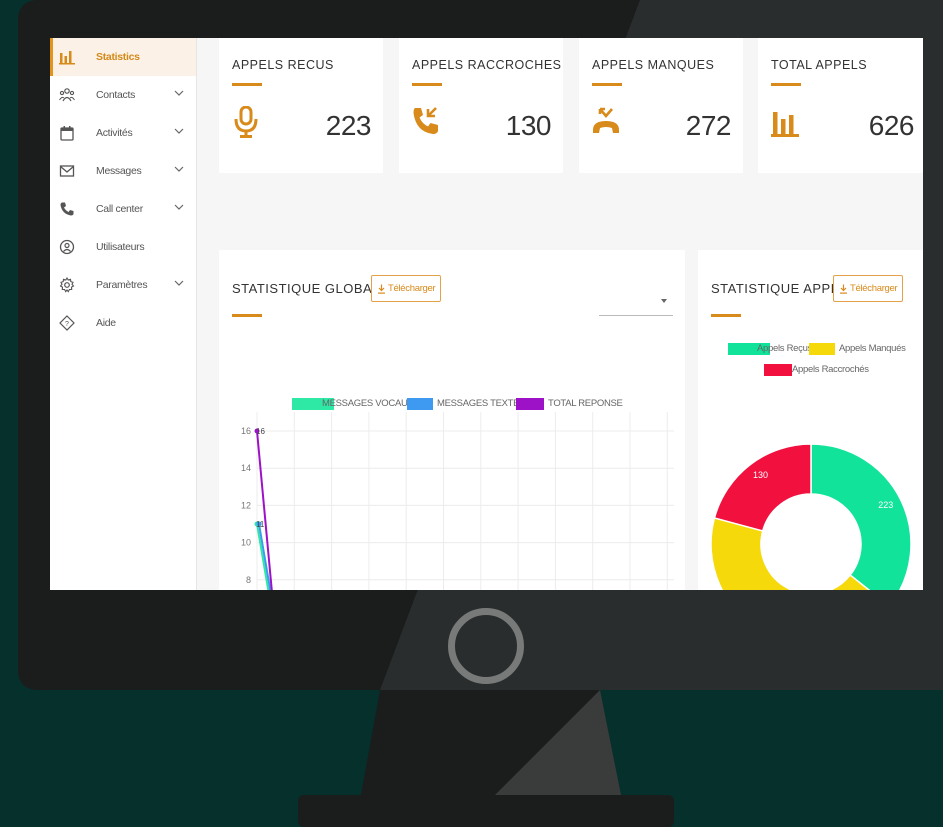 Image resolution: width=943 pixels, height=827 pixels. What do you see at coordinates (425, 120) in the screenshot?
I see `phone-callback-icon` at bounding box center [425, 120].